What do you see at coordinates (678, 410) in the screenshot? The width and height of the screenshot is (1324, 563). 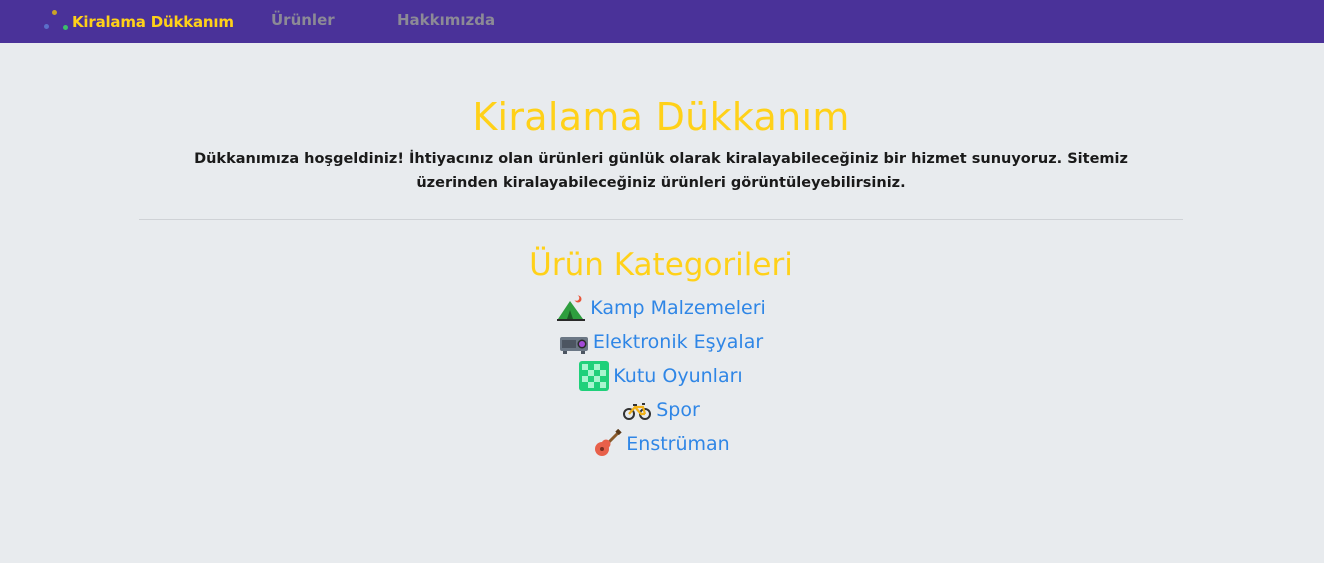 I see `category-label: Spor` at bounding box center [678, 410].